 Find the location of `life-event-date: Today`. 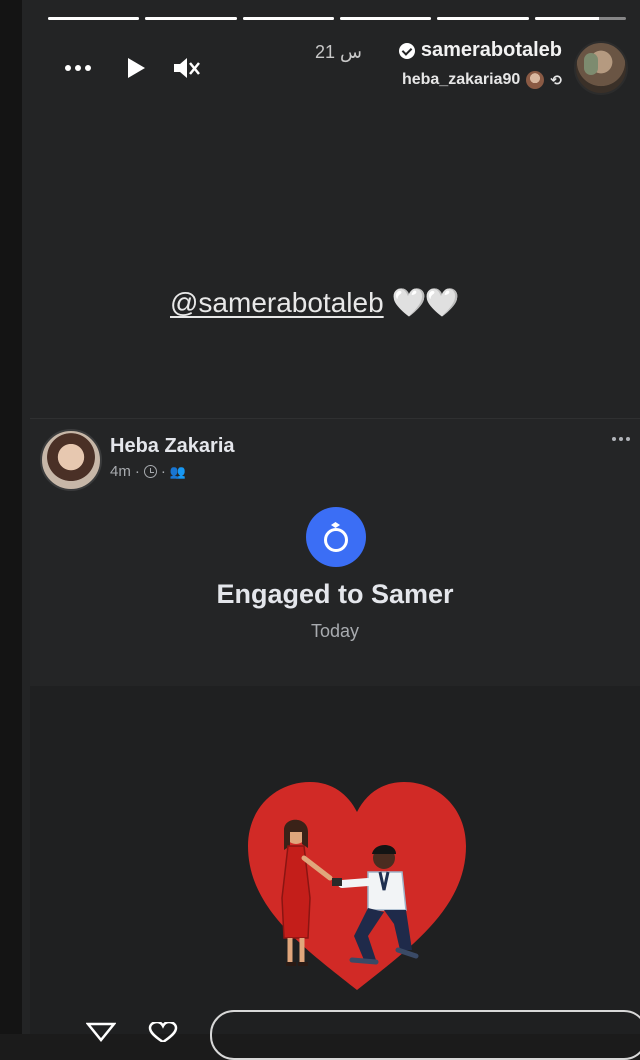

life-event-date: Today is located at coordinates (335, 631).